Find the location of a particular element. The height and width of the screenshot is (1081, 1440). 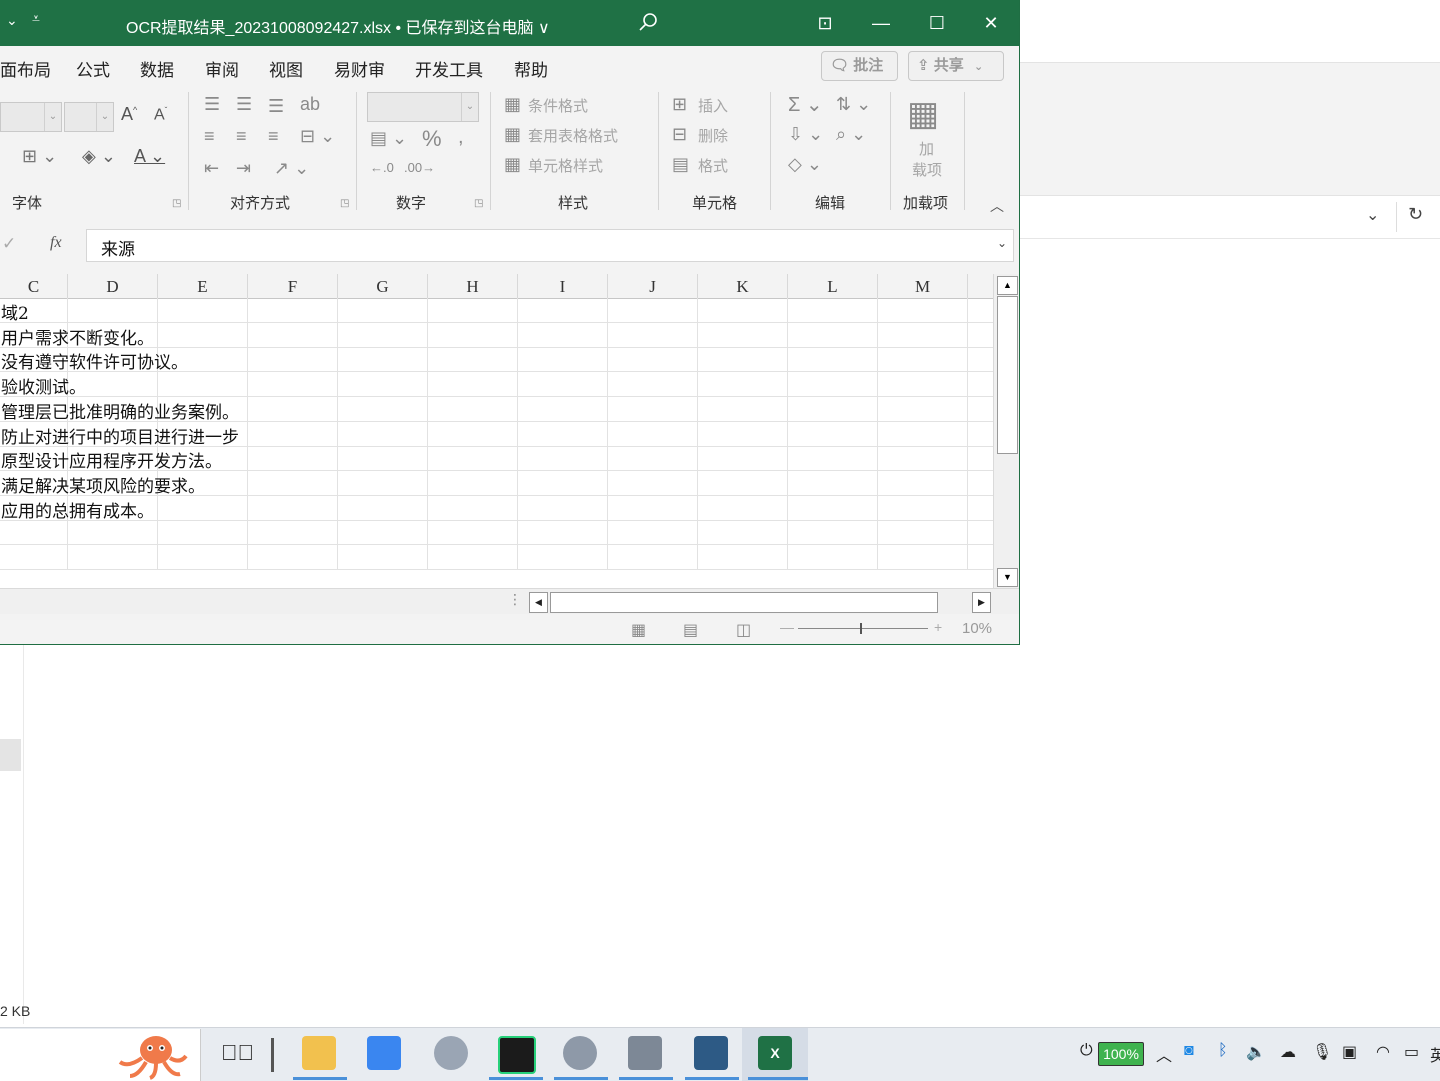

increase-font-icon: A^ is located at coordinates (129, 114).